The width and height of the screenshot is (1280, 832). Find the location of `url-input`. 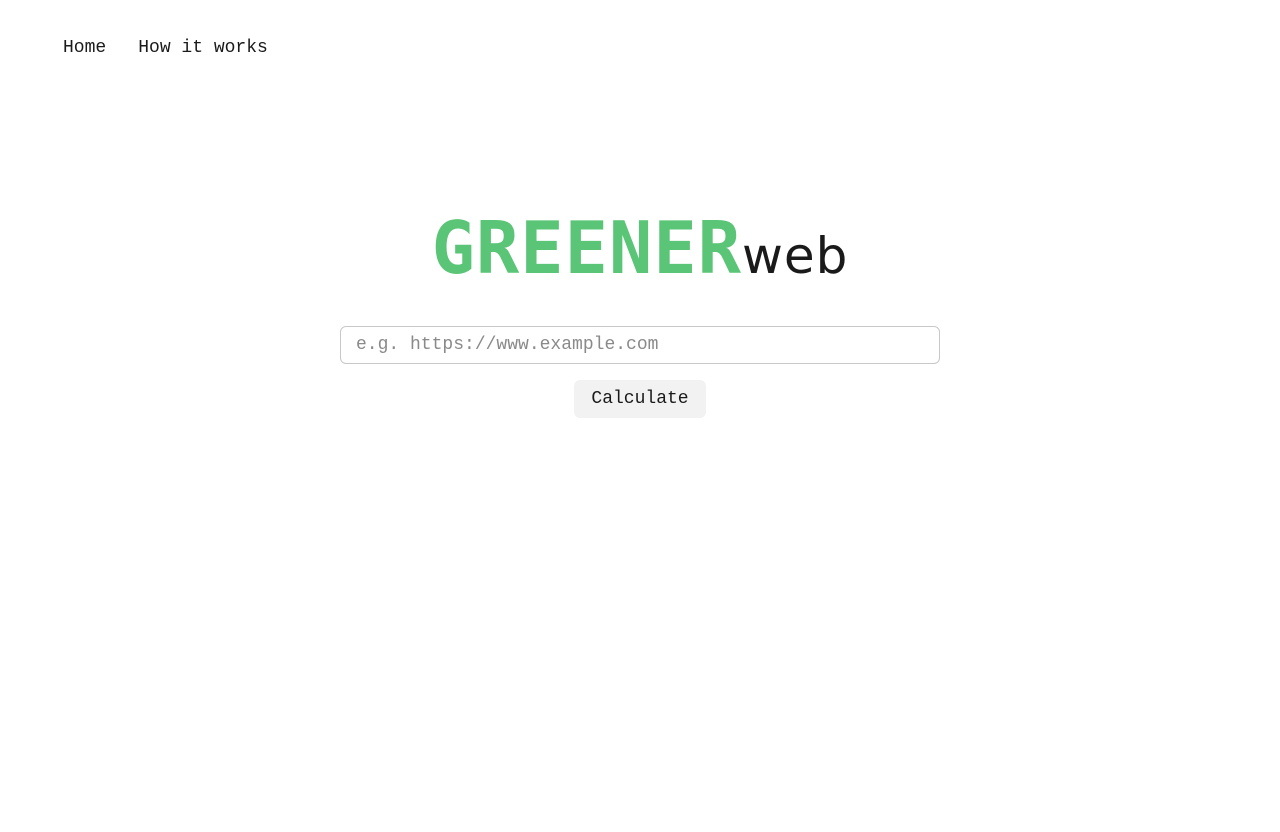

url-input is located at coordinates (640, 345).